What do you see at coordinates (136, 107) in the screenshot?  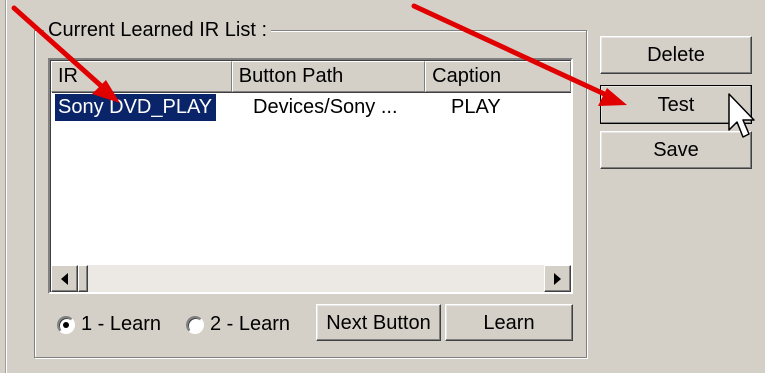 I see `cell-ir: Sony DVD_PLAY` at bounding box center [136, 107].